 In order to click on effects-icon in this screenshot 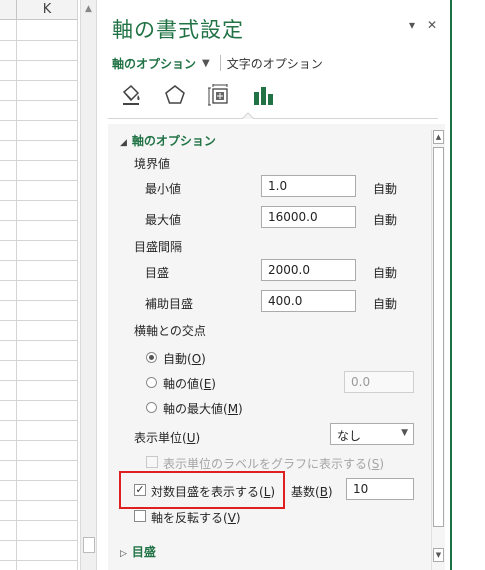, I will do `click(175, 95)`.